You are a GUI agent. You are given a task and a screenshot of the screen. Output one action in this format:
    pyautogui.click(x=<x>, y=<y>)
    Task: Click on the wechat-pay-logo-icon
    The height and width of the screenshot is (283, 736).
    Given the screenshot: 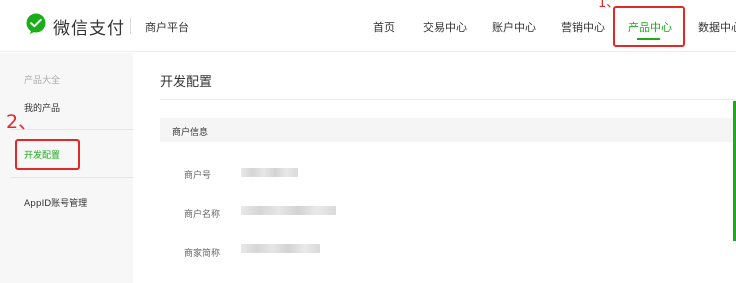 What is the action you would take?
    pyautogui.click(x=36, y=24)
    